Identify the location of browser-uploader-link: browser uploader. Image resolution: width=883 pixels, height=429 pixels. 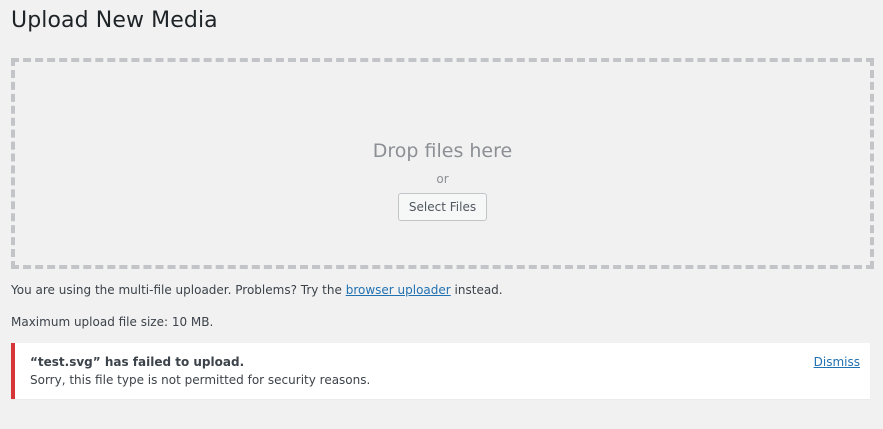
(398, 290).